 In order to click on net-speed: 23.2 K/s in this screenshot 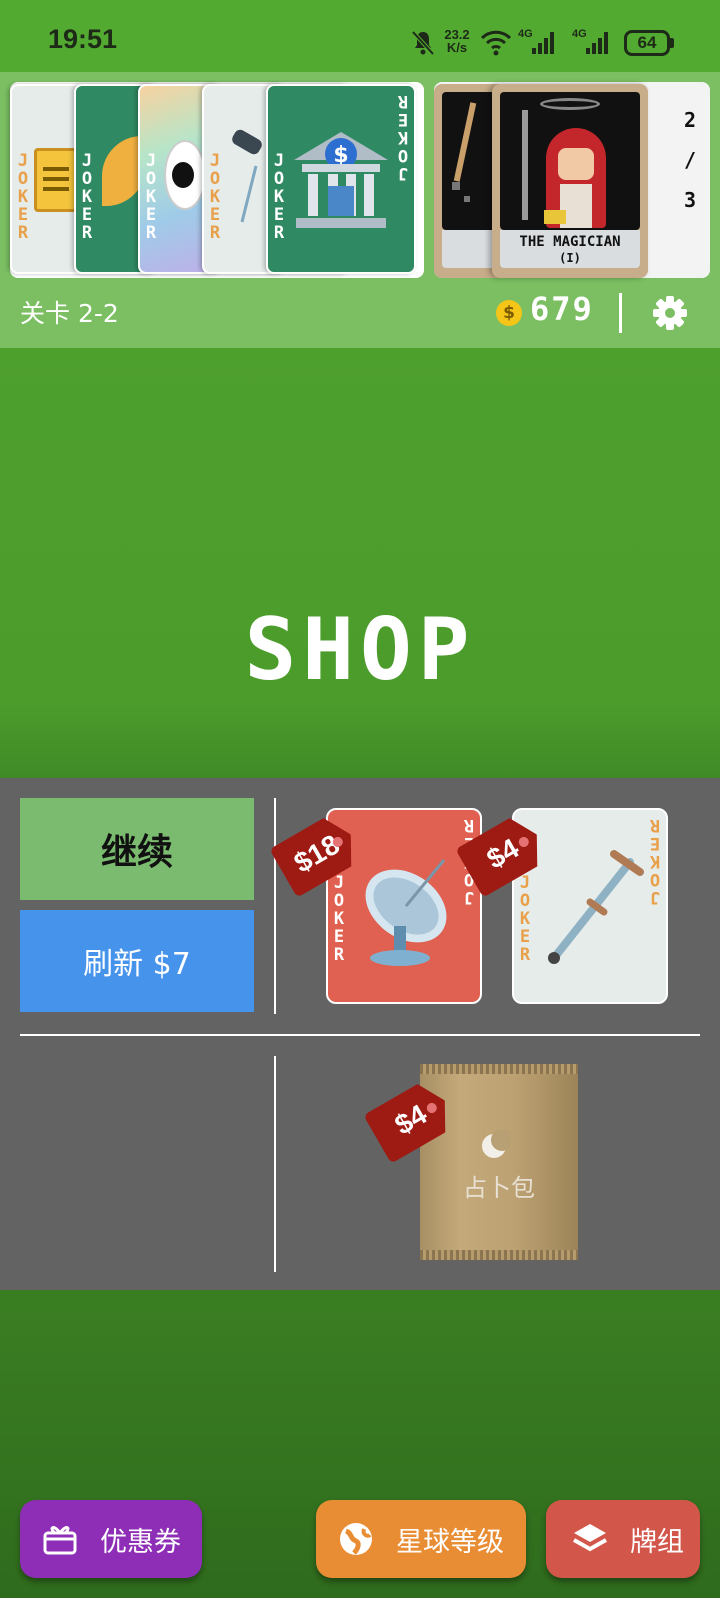, I will do `click(457, 43)`.